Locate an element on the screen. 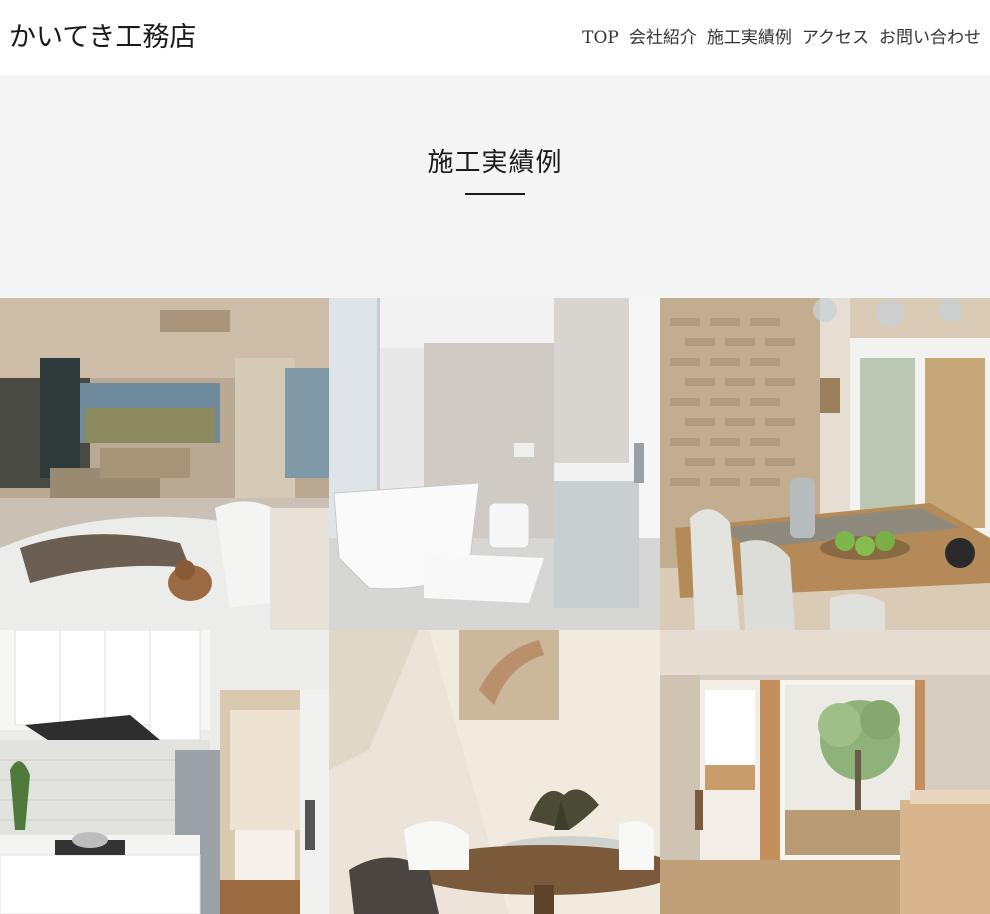 This screenshot has height=914, width=990. living-room-image is located at coordinates (164, 464).